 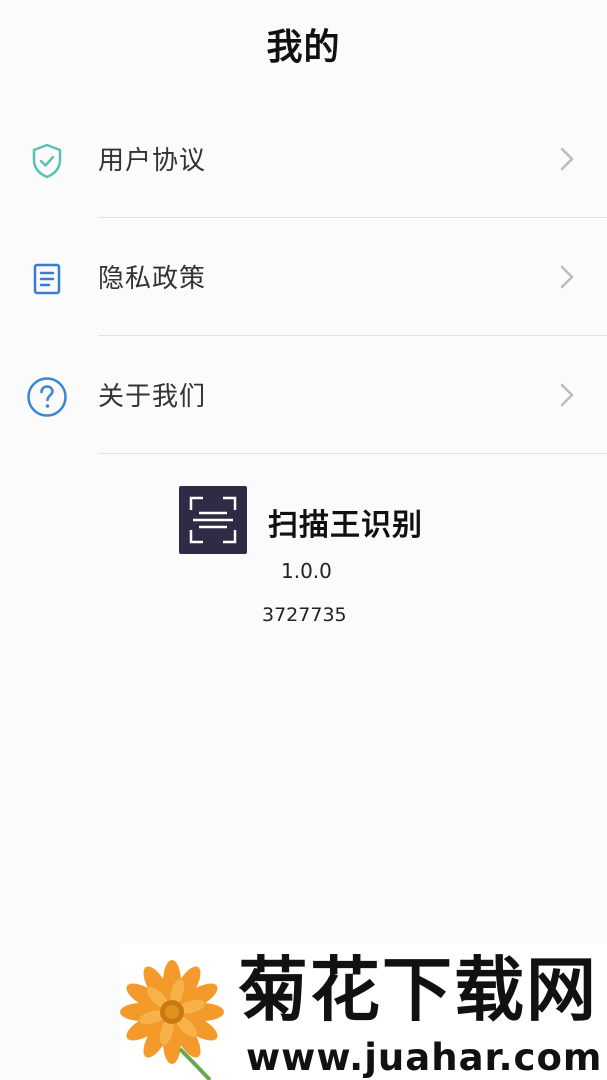 I want to click on app-logo, so click(x=213, y=520).